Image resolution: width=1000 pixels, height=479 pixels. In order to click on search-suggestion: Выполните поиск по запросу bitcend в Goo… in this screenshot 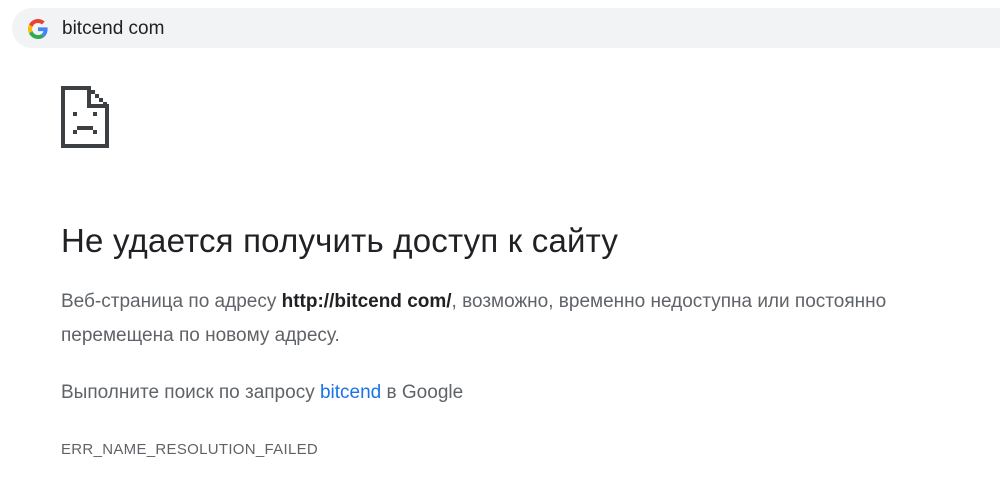, I will do `click(262, 393)`.